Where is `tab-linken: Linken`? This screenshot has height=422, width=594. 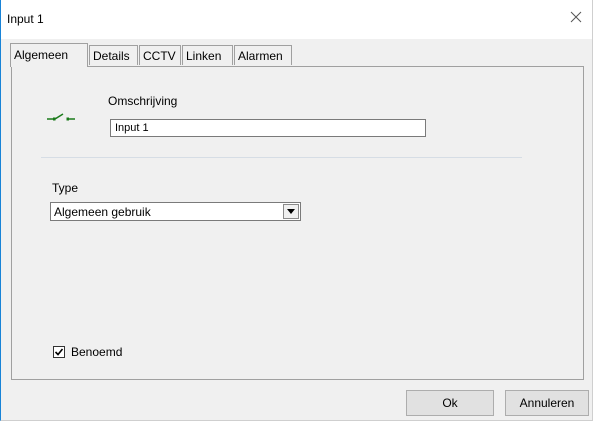 tab-linken: Linken is located at coordinates (207, 55).